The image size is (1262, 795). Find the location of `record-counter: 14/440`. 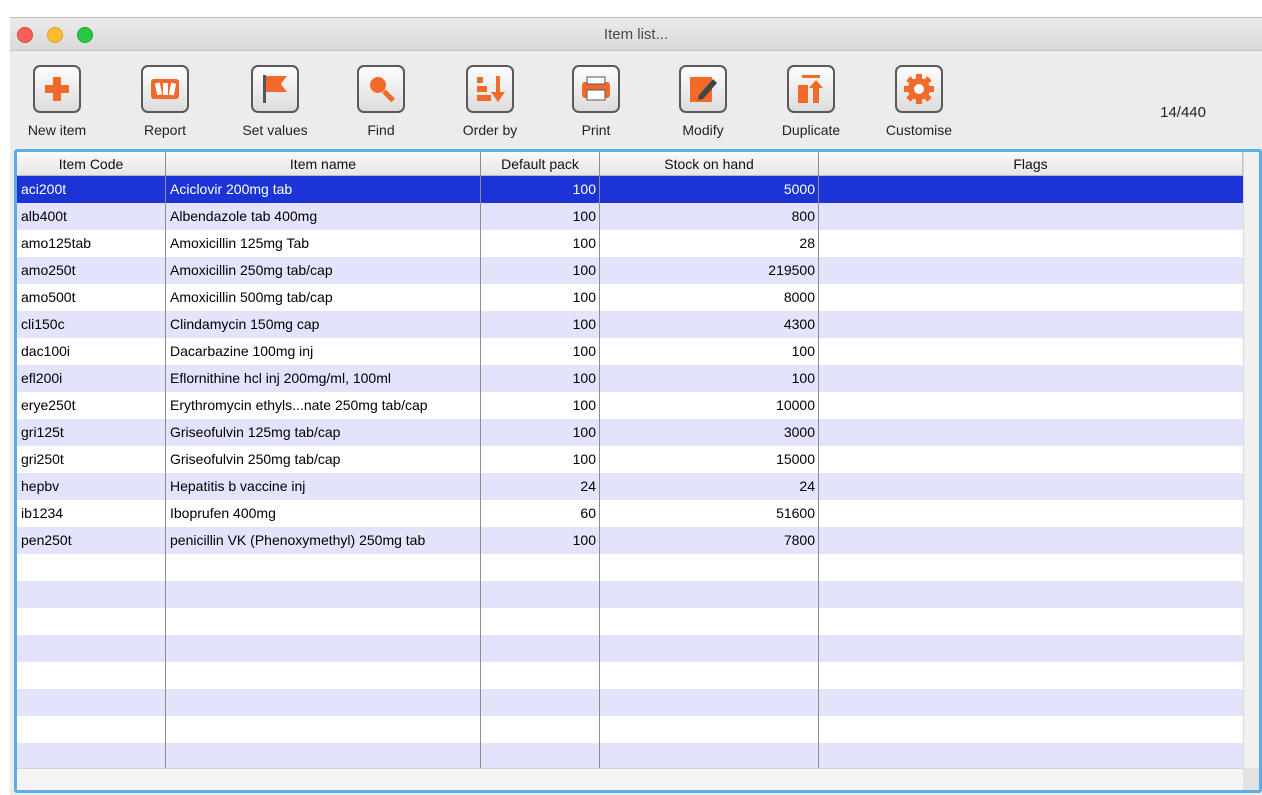

record-counter: 14/440 is located at coordinates (1183, 112).